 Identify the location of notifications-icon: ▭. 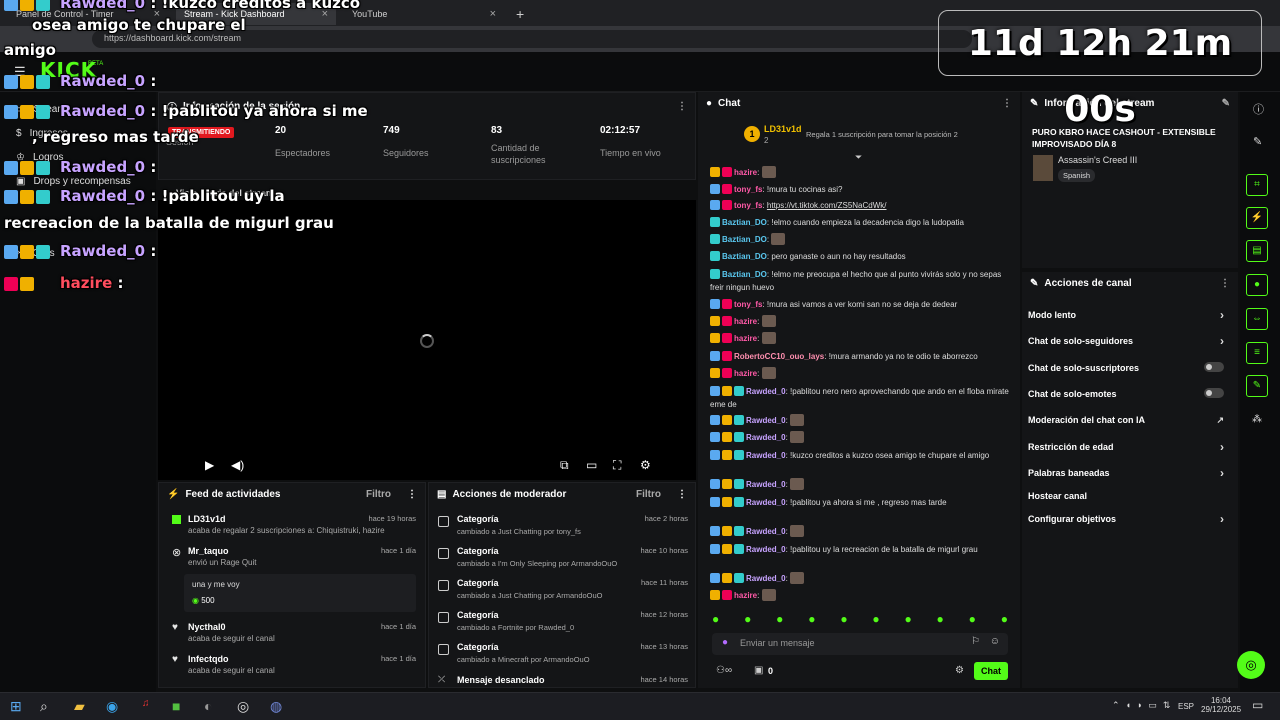
(1257, 705).